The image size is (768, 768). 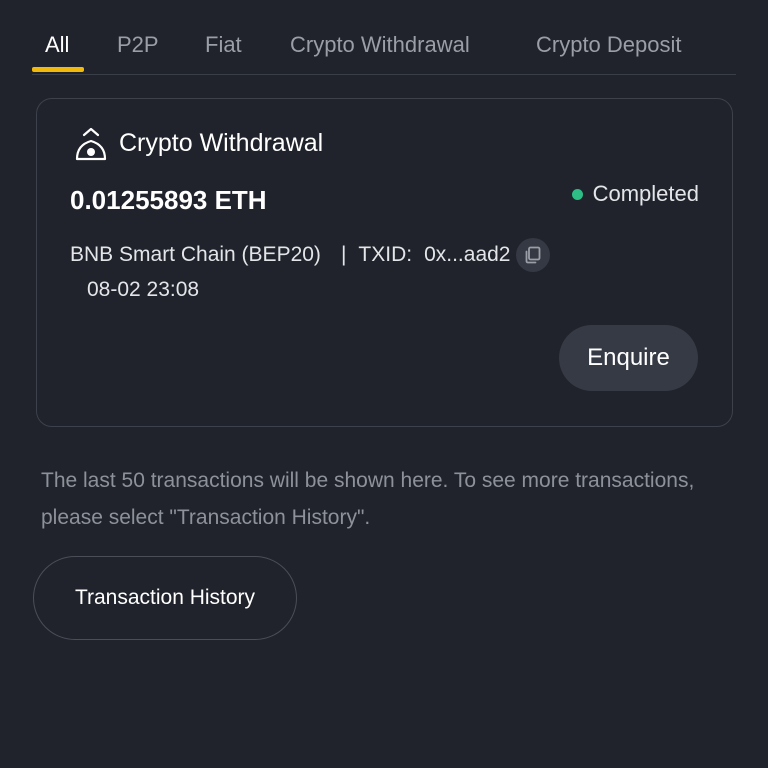 What do you see at coordinates (645, 193) in the screenshot?
I see `status-label: Completed` at bounding box center [645, 193].